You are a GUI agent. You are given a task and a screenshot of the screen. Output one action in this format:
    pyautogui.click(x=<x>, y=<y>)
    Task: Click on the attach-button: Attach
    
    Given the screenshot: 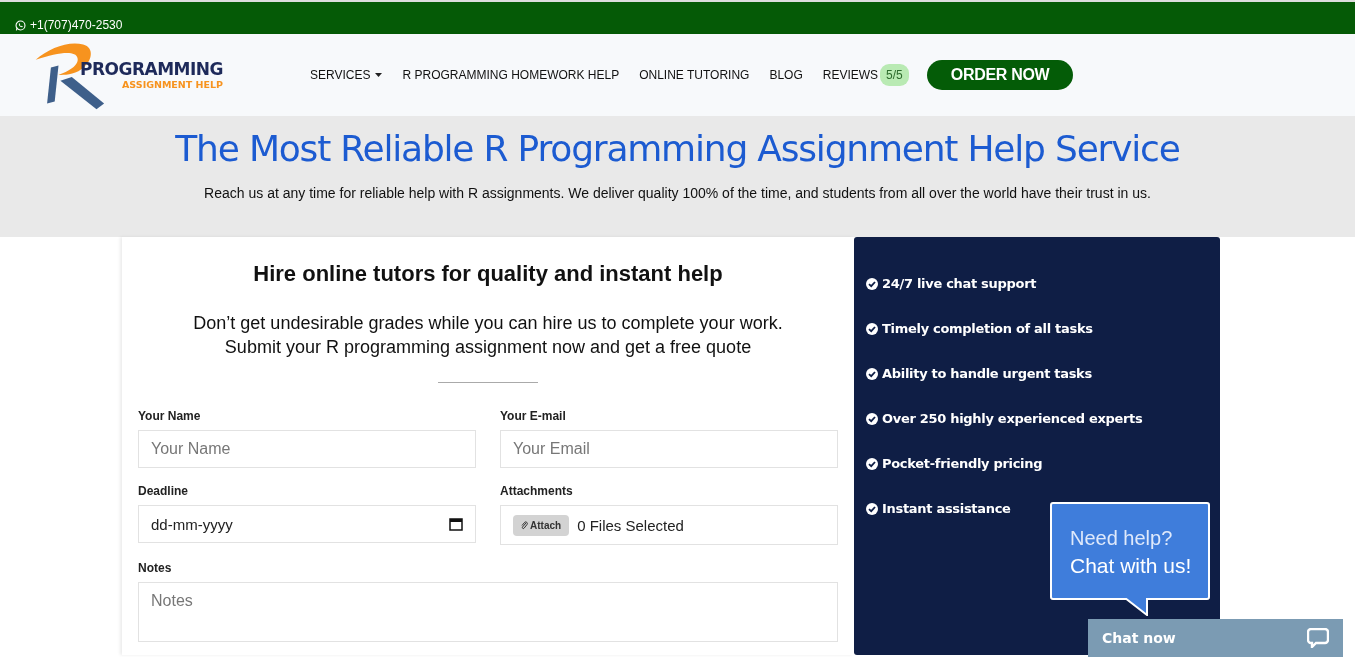 What is the action you would take?
    pyautogui.click(x=541, y=525)
    